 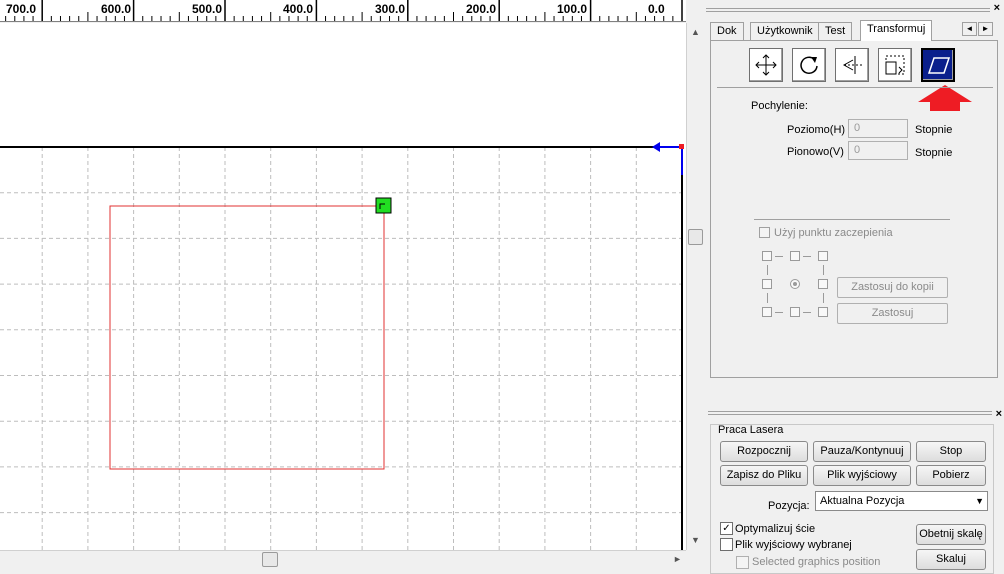 I want to click on vertical-scroll-thumb, so click(x=695, y=237).